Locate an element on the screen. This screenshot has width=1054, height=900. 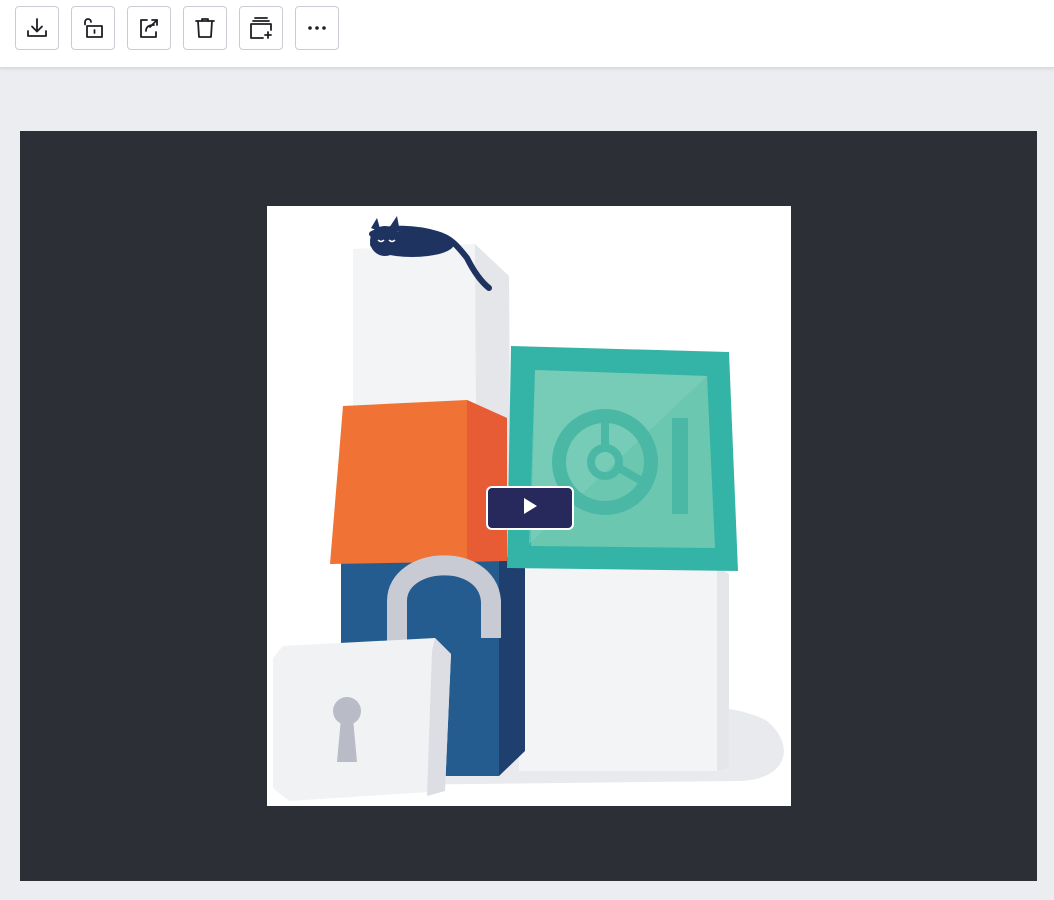
toolbar is located at coordinates (527, 34).